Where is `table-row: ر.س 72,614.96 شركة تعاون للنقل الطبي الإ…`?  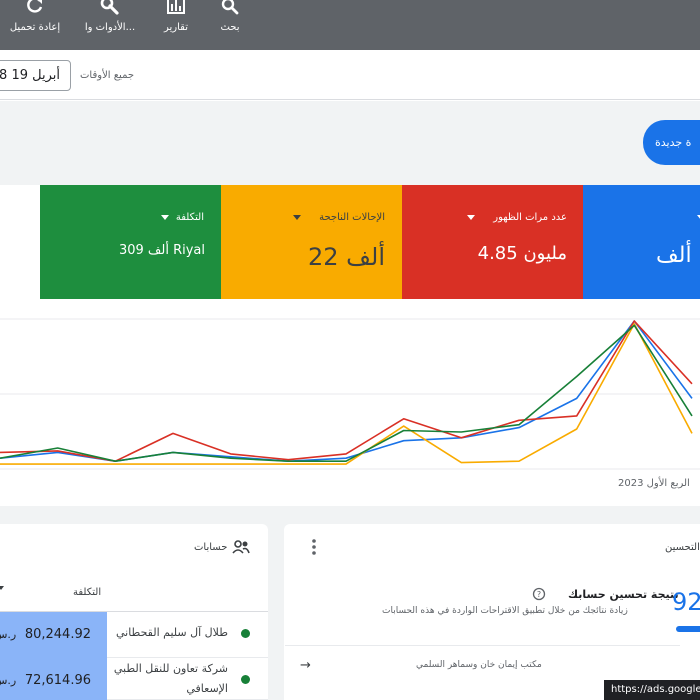
table-row: ر.س 72,614.96 شركة تعاون للنقل الطبي الإ… is located at coordinates (134, 679).